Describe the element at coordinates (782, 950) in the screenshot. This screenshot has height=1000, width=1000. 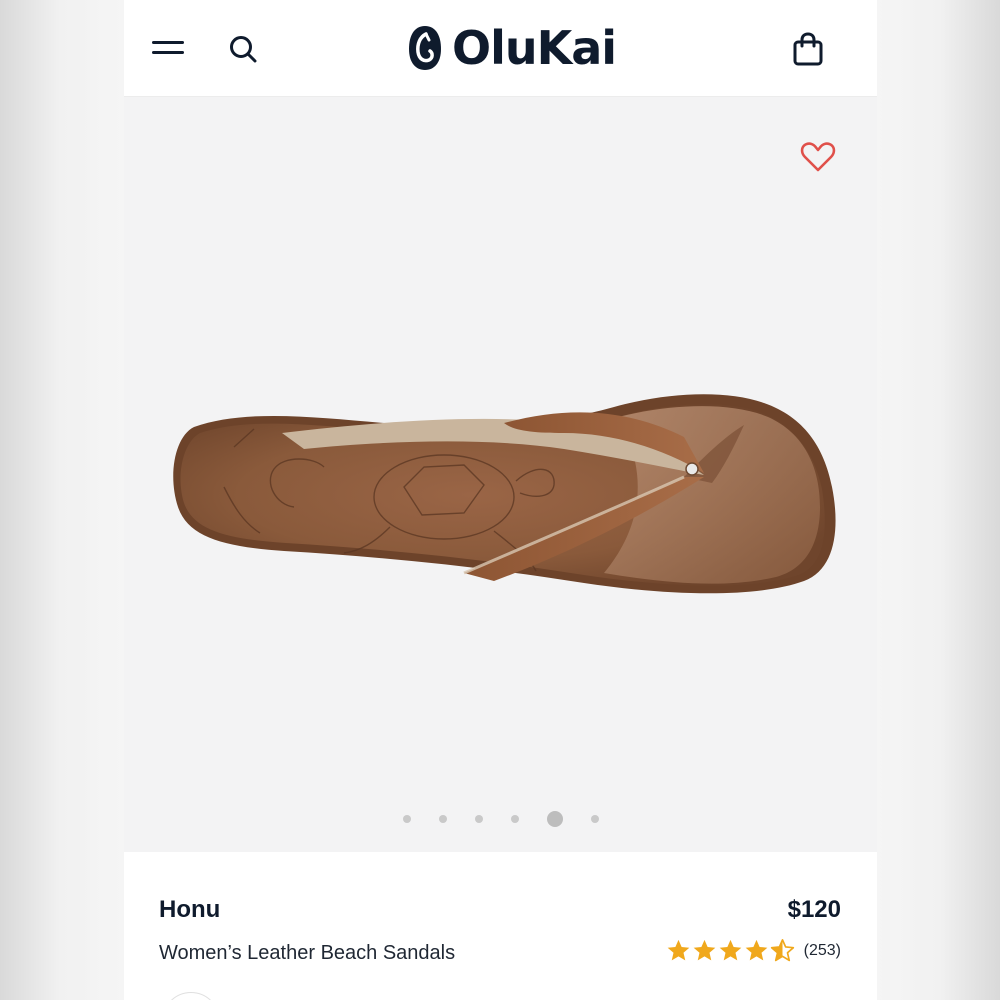
I see `star-half-icon` at that location.